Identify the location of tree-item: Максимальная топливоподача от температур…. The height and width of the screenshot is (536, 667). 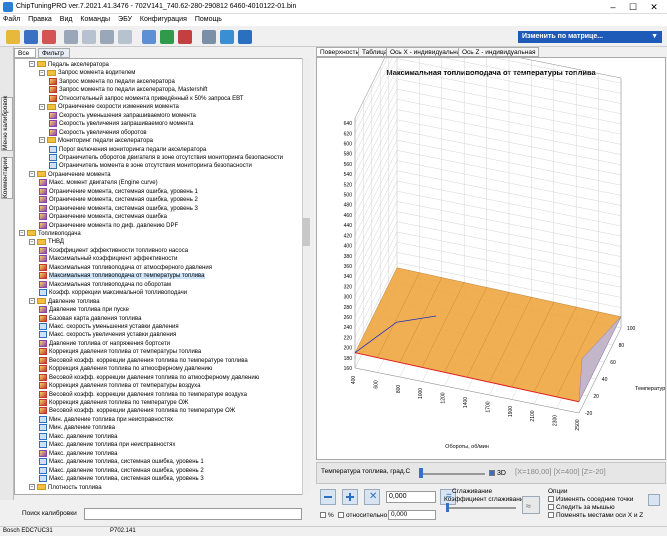
(122, 276).